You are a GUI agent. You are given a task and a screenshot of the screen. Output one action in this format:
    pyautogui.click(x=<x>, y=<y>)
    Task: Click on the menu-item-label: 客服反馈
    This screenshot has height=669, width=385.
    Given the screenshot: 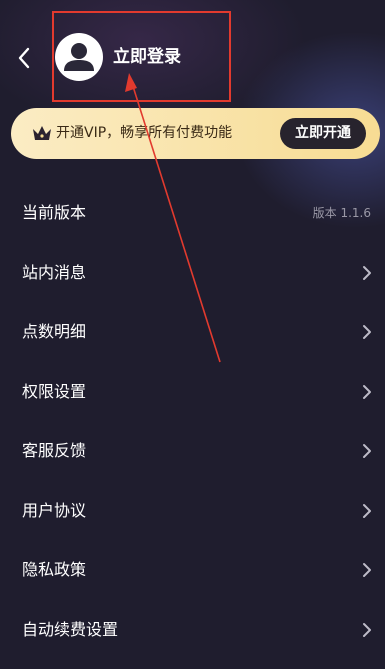 What is the action you would take?
    pyautogui.click(x=54, y=450)
    